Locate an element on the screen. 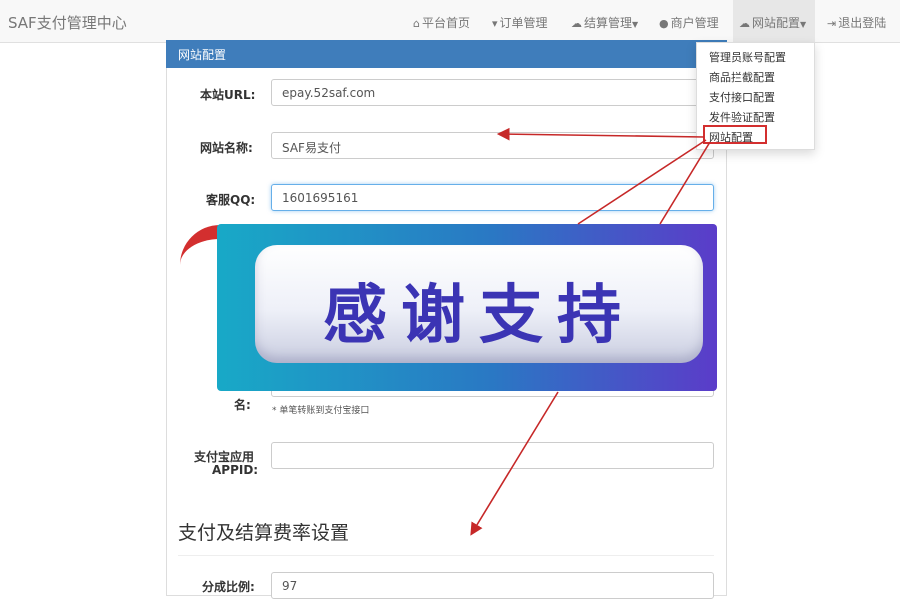 Image resolution: width=900 pixels, height=599 pixels. arrow-to-banner-left is located at coordinates (642, 182).